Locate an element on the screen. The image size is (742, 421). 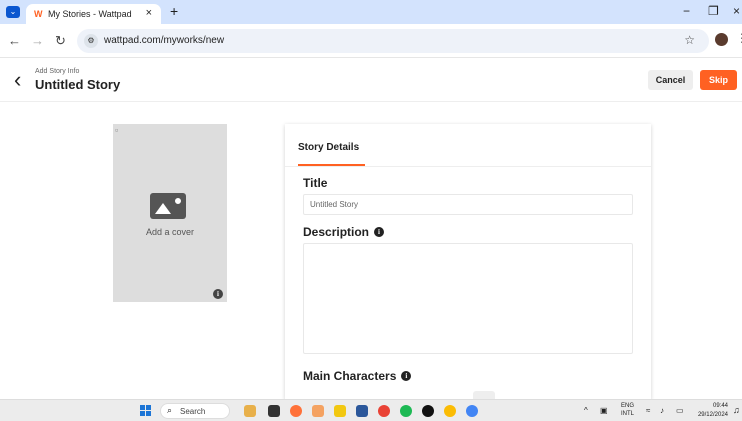
photos-icon is located at coordinates (318, 411).